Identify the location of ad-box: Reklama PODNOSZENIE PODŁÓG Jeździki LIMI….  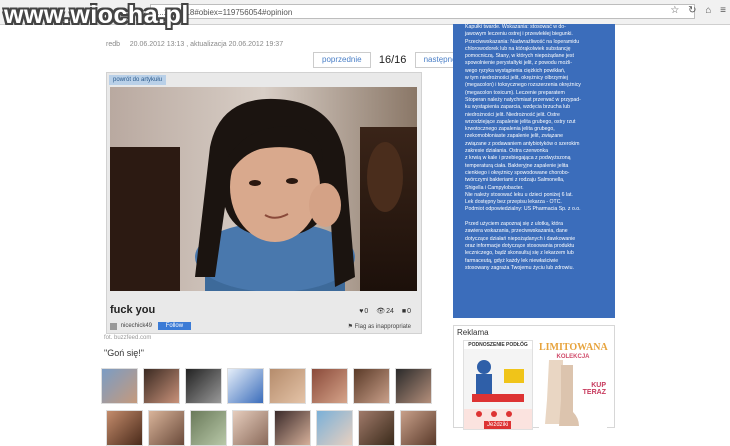
(534, 377).